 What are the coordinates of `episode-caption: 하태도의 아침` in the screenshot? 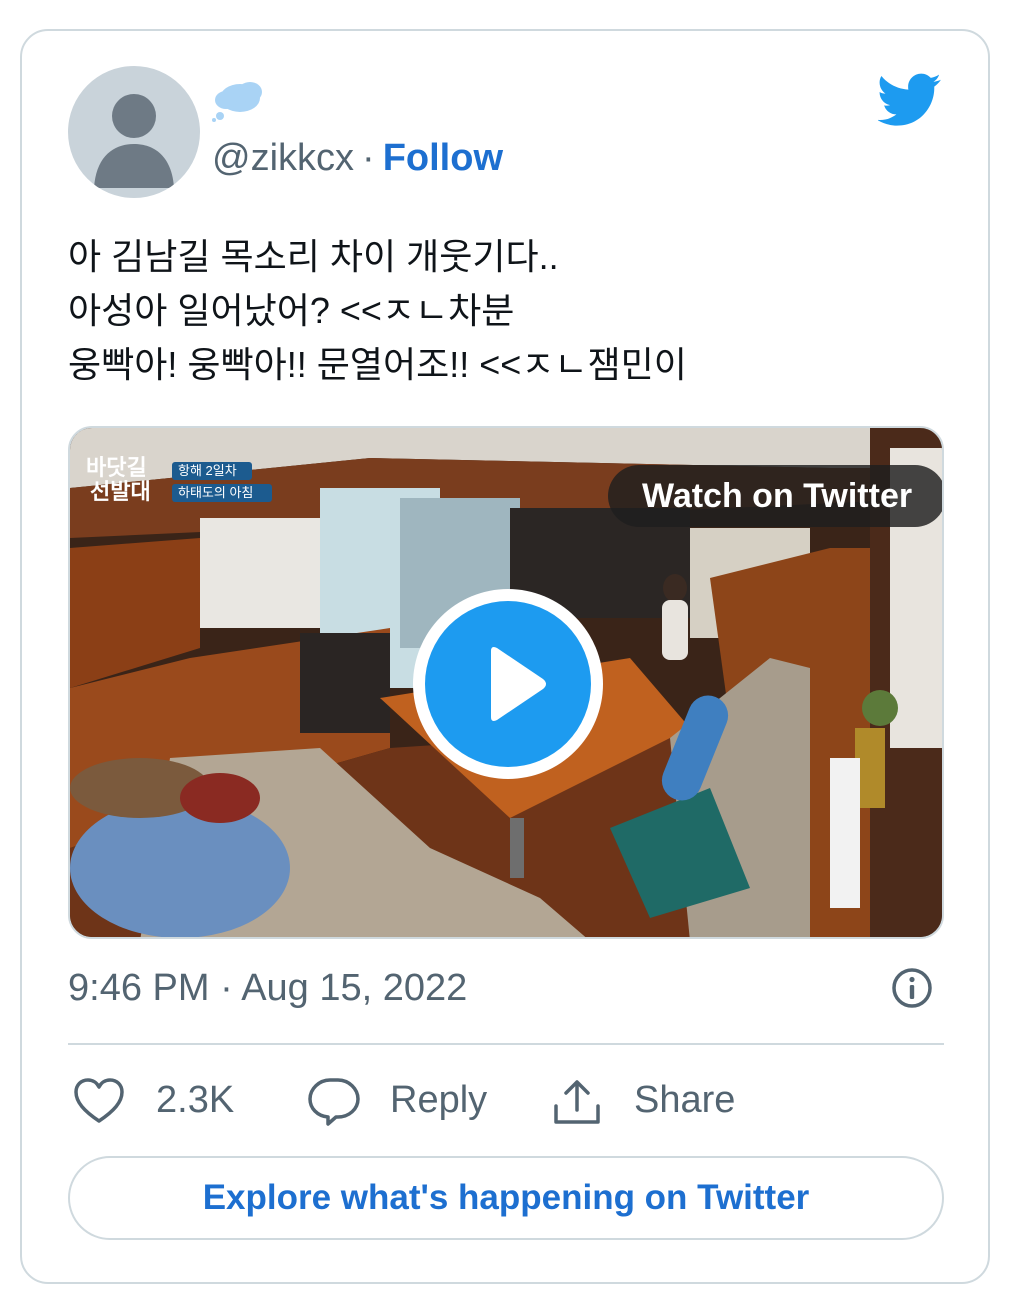 It's located at (216, 492).